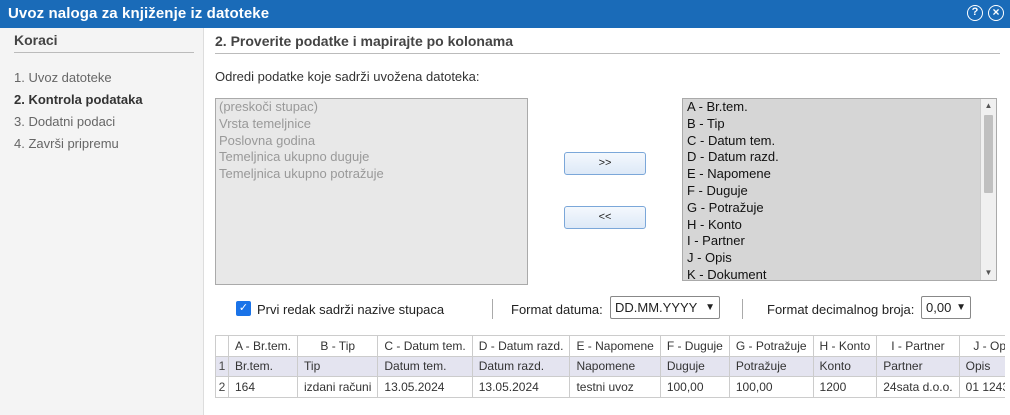  What do you see at coordinates (839, 107) in the screenshot?
I see `mapped-column: A - Br.tem.` at bounding box center [839, 107].